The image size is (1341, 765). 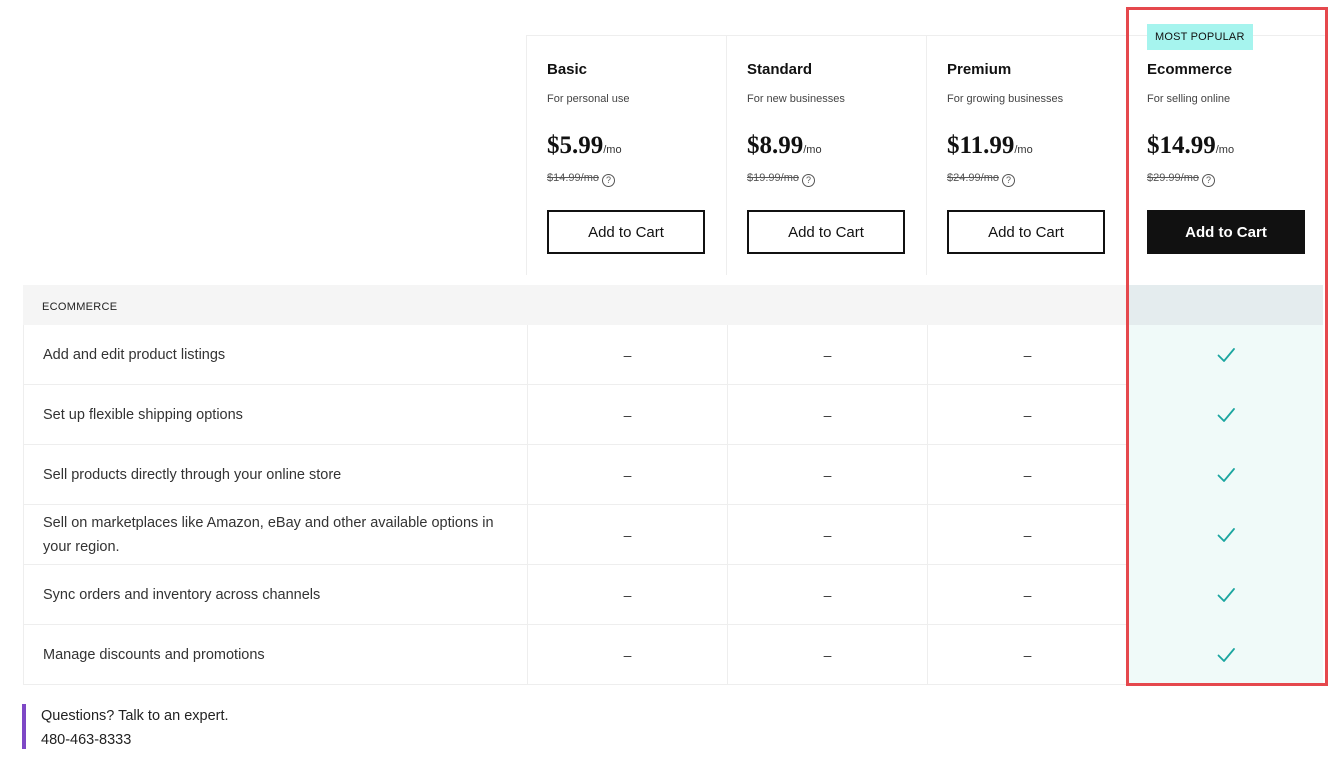 What do you see at coordinates (573, 178) in the screenshot?
I see `original-price-amount: $14.99/mo` at bounding box center [573, 178].